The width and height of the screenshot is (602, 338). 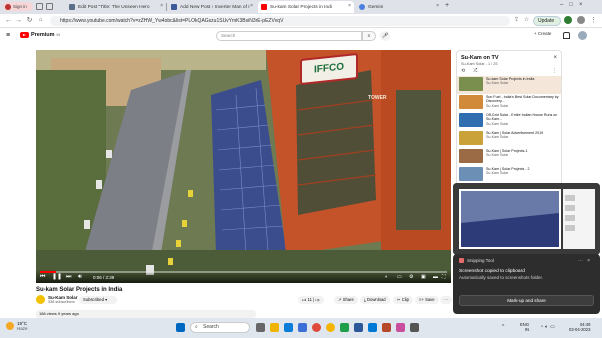 I want to click on microphone-icon: 🎤︎, so click(x=385, y=36).